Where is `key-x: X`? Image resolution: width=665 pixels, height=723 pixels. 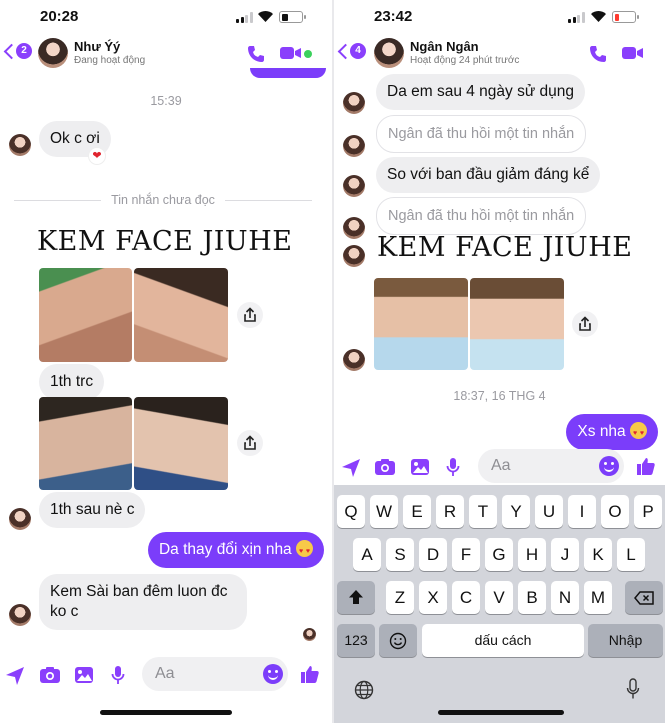
key-x: X is located at coordinates (433, 597).